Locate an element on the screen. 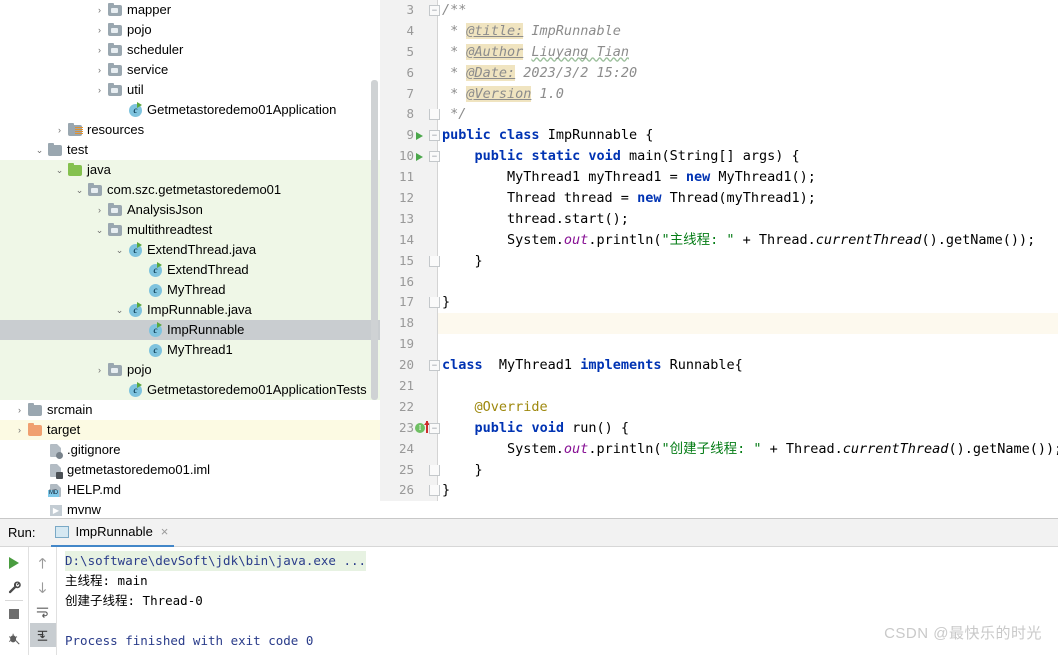 Image resolution: width=1058 pixels, height=655 pixels. stop-button is located at coordinates (14, 614).